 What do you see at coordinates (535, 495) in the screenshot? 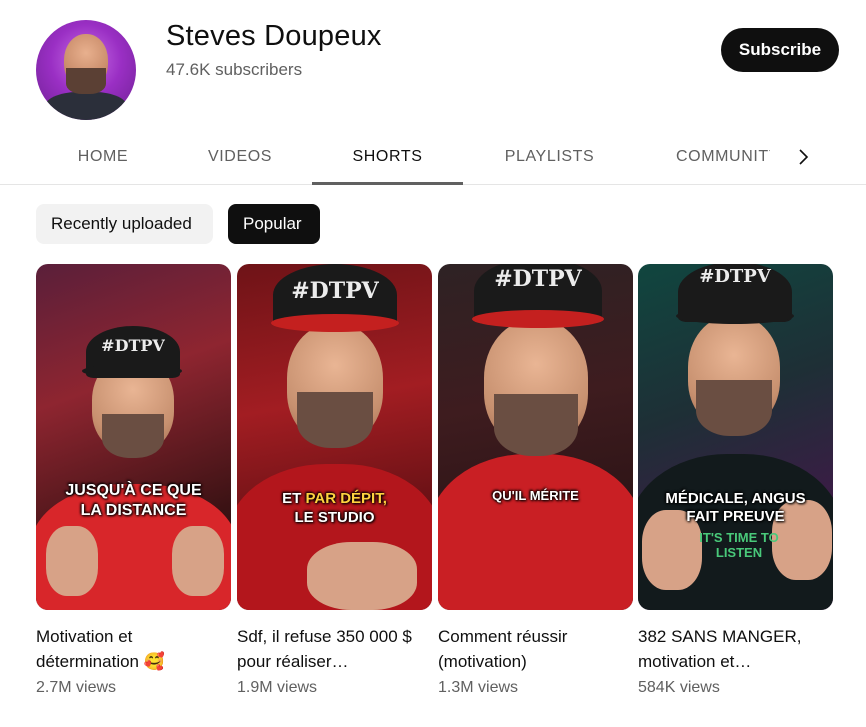
I see `thumbnail-caption-line1: QU'IL MÉRITE` at bounding box center [535, 495].